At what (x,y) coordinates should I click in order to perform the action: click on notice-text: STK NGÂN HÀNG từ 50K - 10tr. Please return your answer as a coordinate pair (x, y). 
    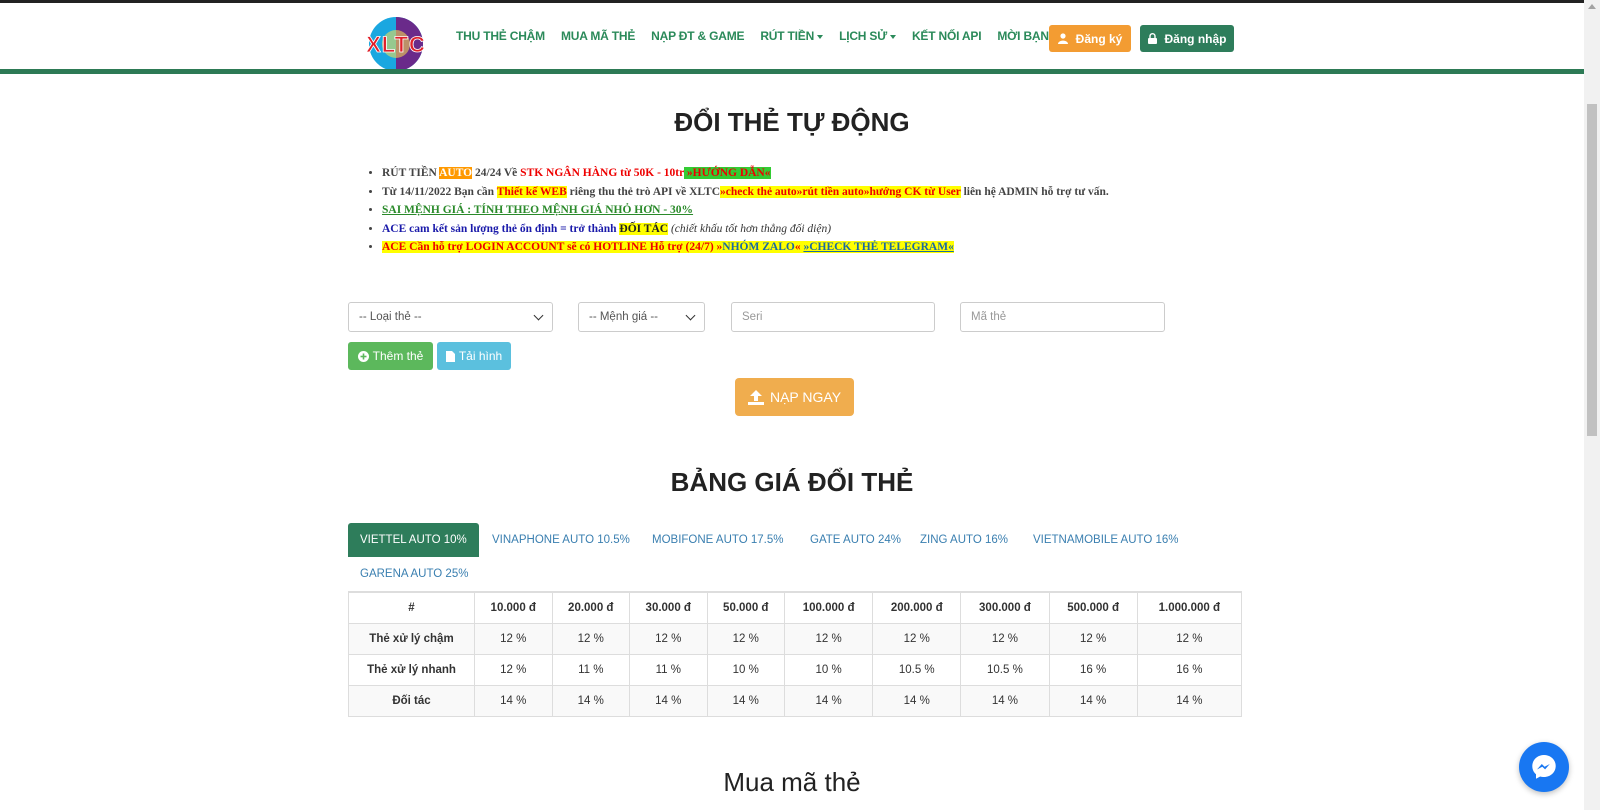
    Looking at the image, I should click on (602, 173).